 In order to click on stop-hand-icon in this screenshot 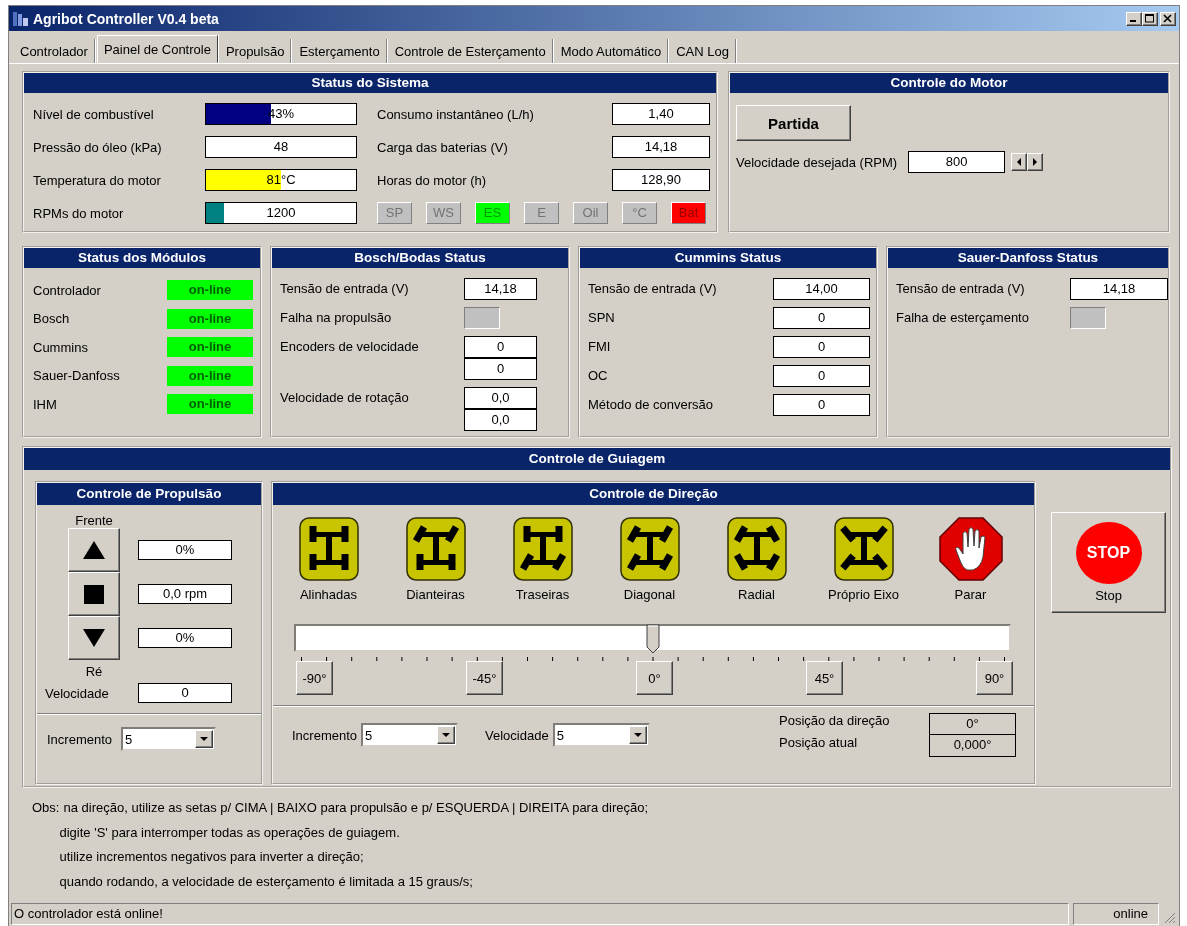, I will do `click(970, 549)`.